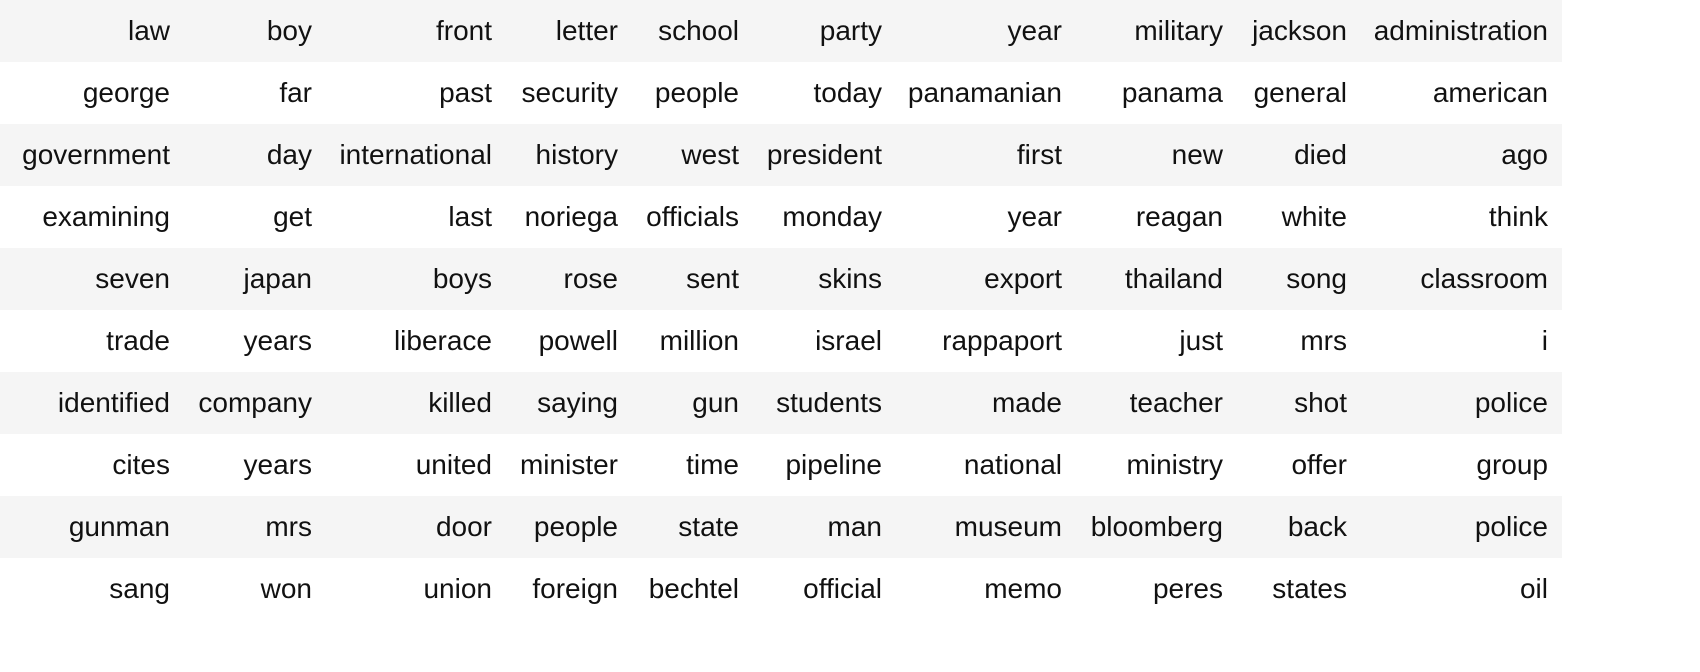 Image resolution: width=1700 pixels, height=672 pixels. I want to click on table-cell: powell, so click(569, 341).